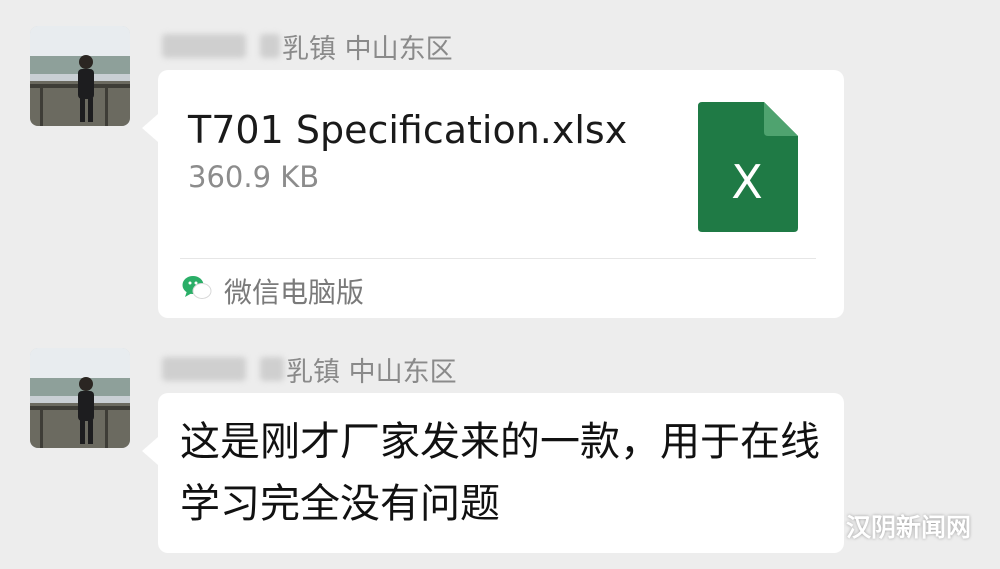  I want to click on file-source: 微信电脑版, so click(273, 291).